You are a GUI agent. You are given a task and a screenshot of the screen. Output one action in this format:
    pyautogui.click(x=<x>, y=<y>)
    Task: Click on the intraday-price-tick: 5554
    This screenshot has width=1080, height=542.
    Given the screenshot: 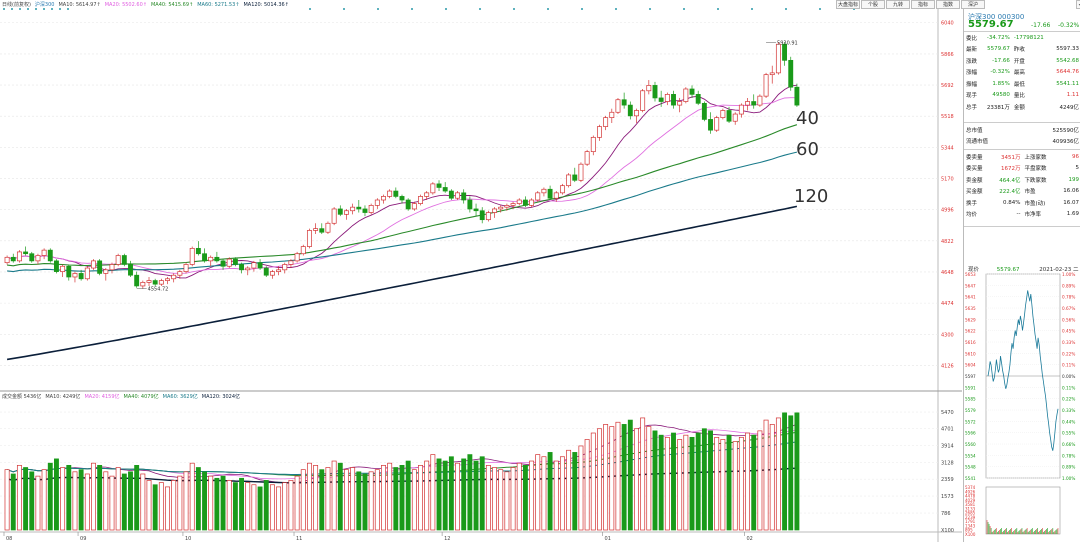 What is the action you would take?
    pyautogui.click(x=970, y=455)
    